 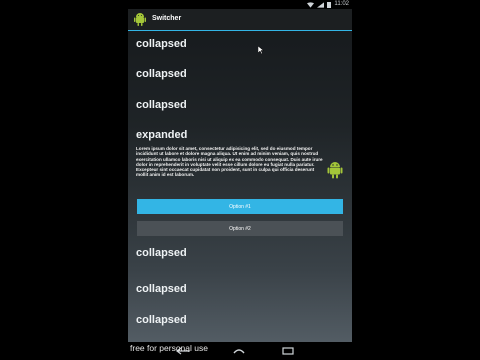 I want to click on signal-icon, so click(x=321, y=4).